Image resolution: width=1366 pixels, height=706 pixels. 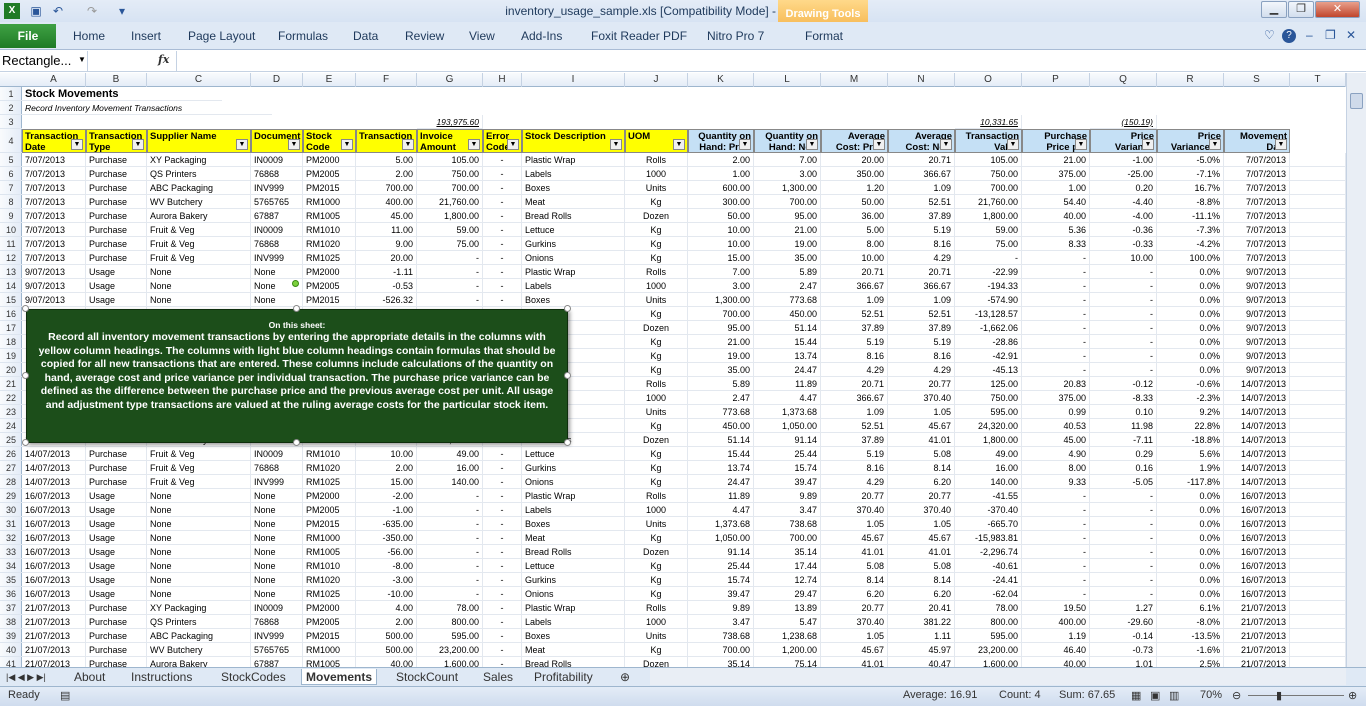 I want to click on table-cell: 773.68, so click(x=721, y=412).